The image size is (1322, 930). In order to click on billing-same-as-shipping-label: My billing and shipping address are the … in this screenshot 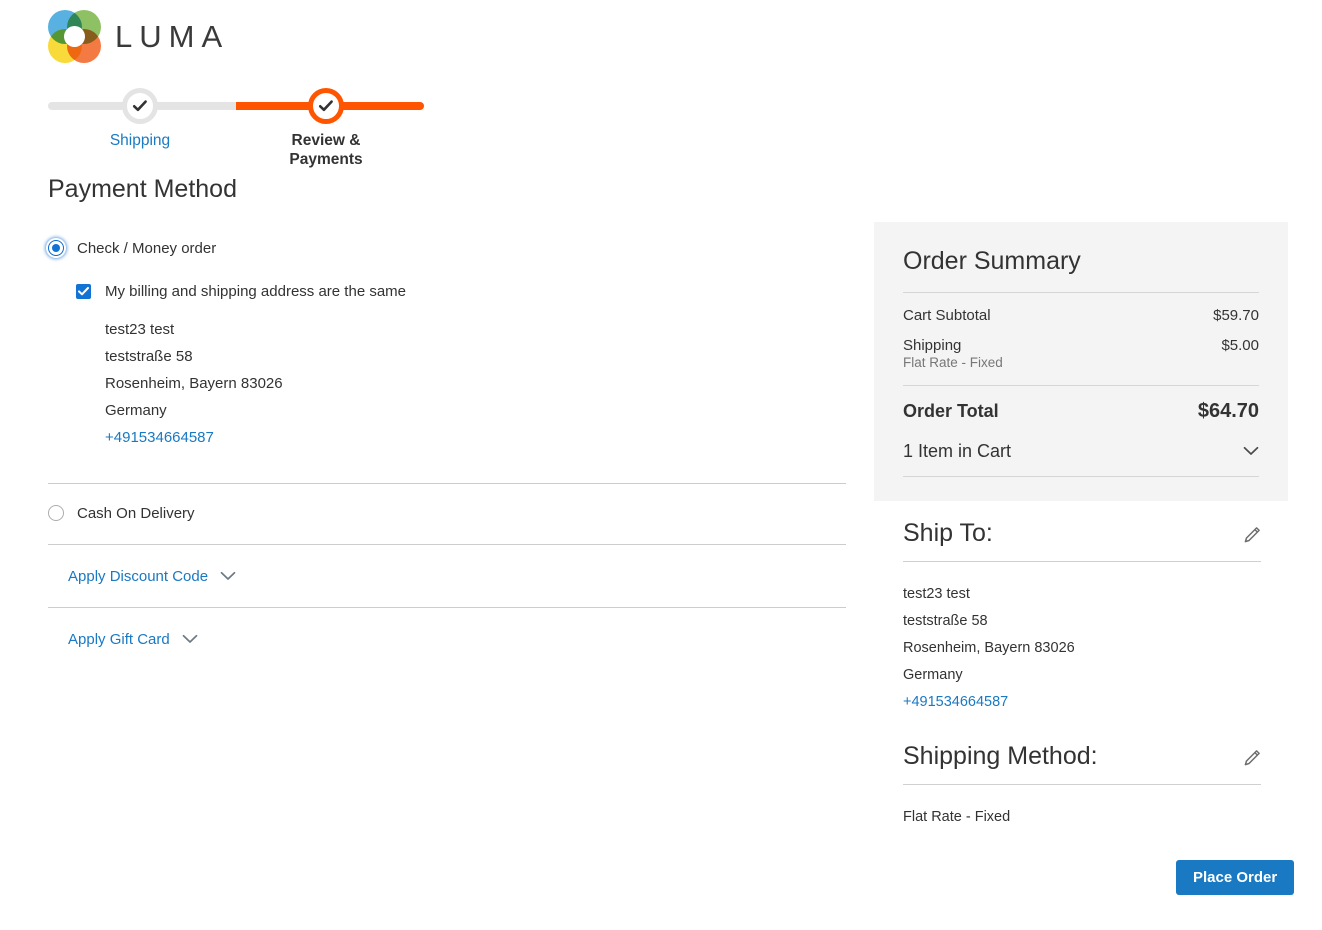, I will do `click(256, 291)`.